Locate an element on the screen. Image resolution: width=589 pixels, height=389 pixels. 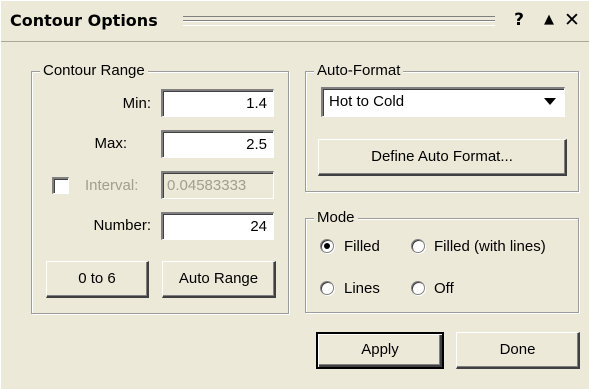
max-label: Max: is located at coordinates (110, 143).